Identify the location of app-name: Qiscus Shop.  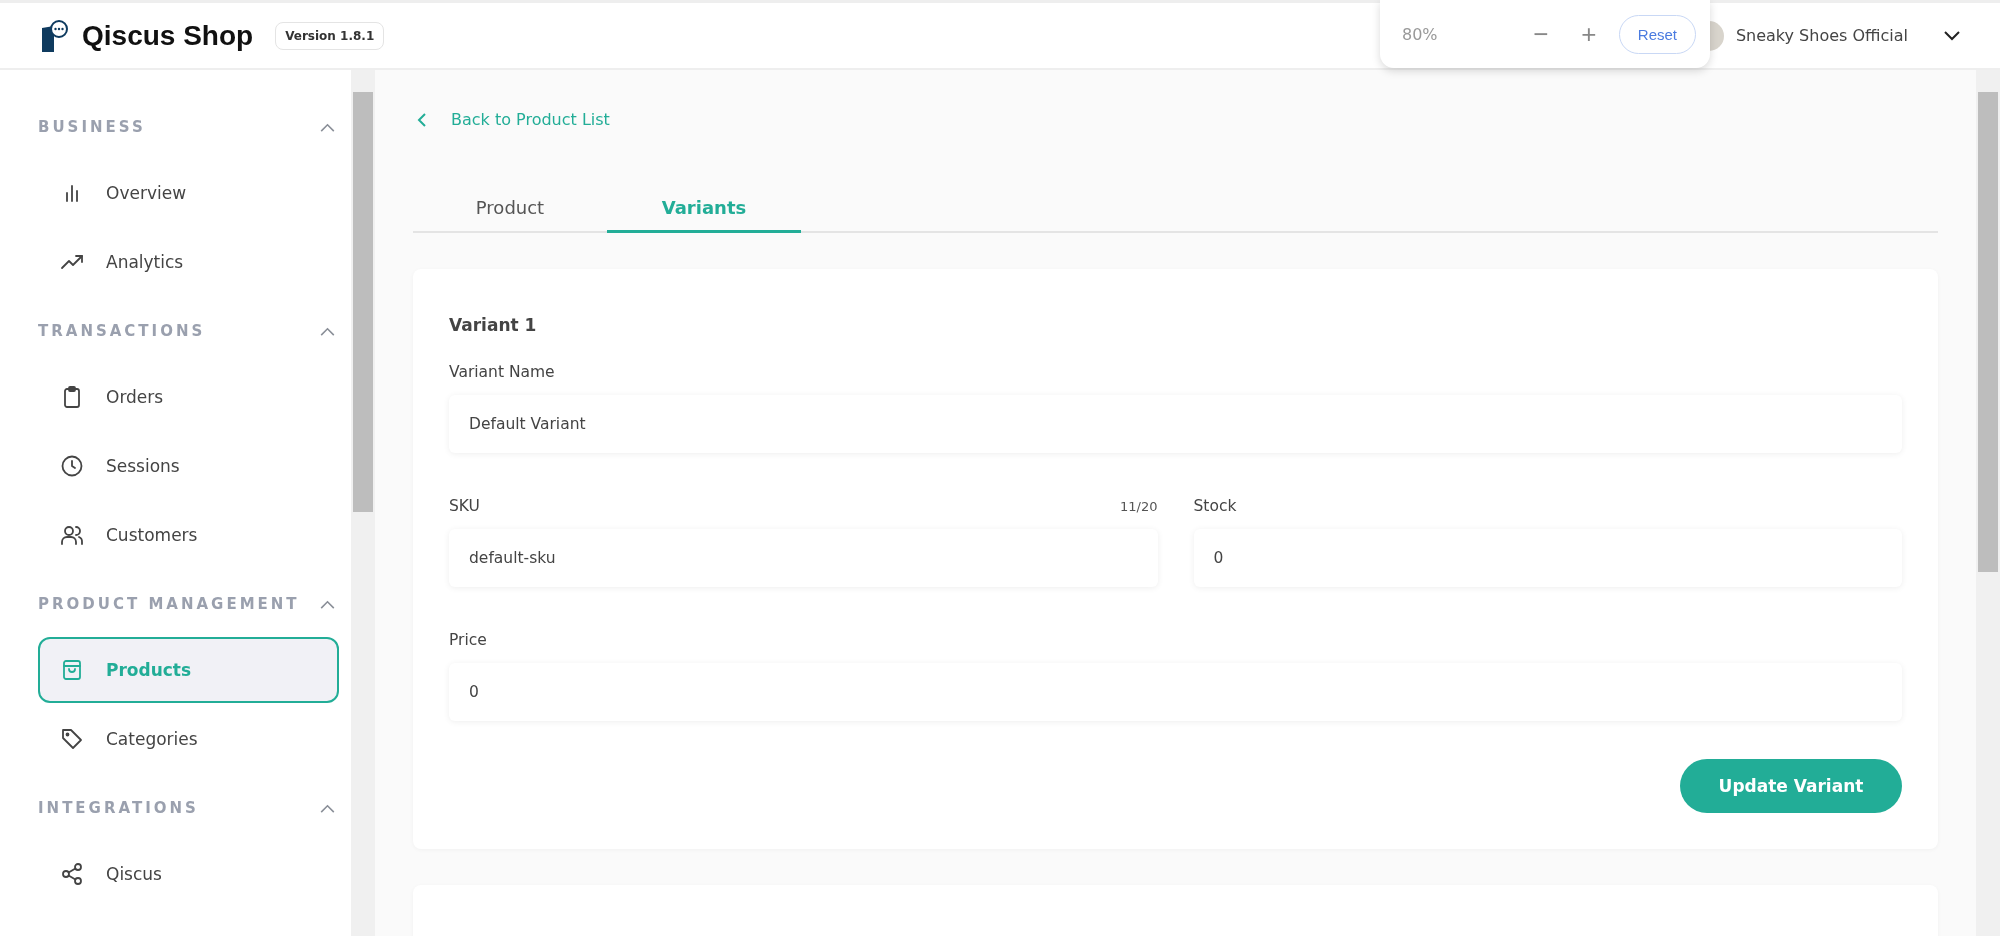
(168, 35).